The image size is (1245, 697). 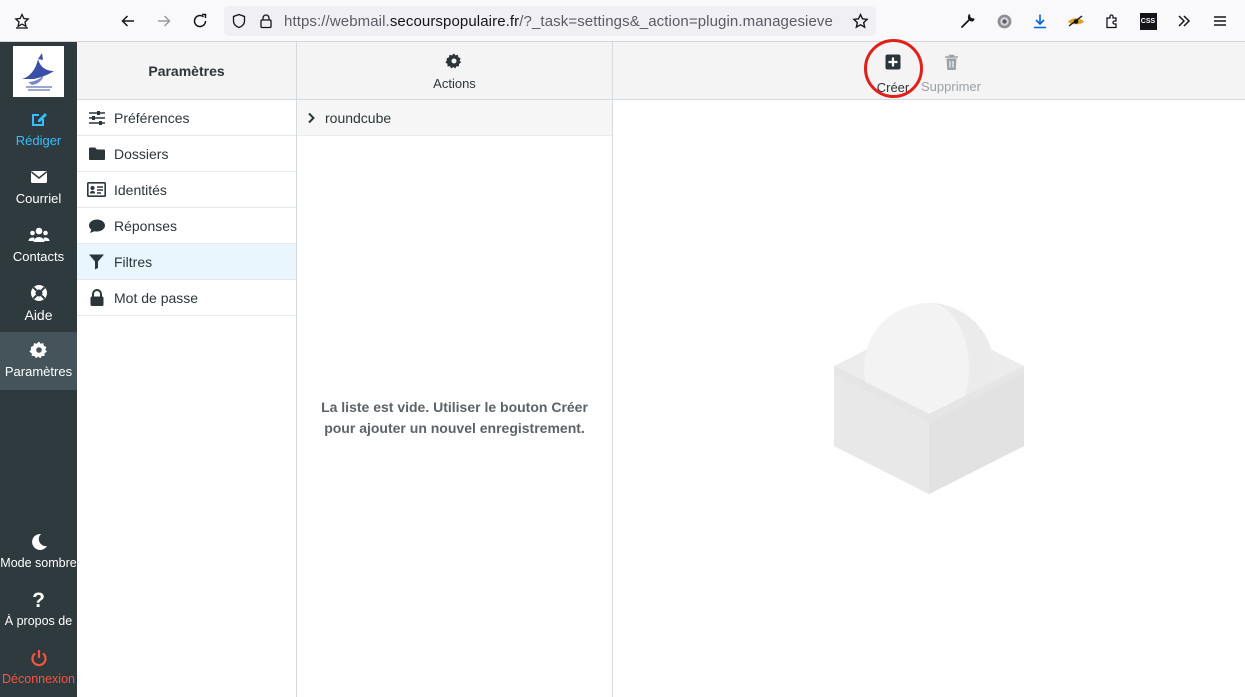 What do you see at coordinates (186, 226) in the screenshot?
I see `settings-item-responses: Réponses` at bounding box center [186, 226].